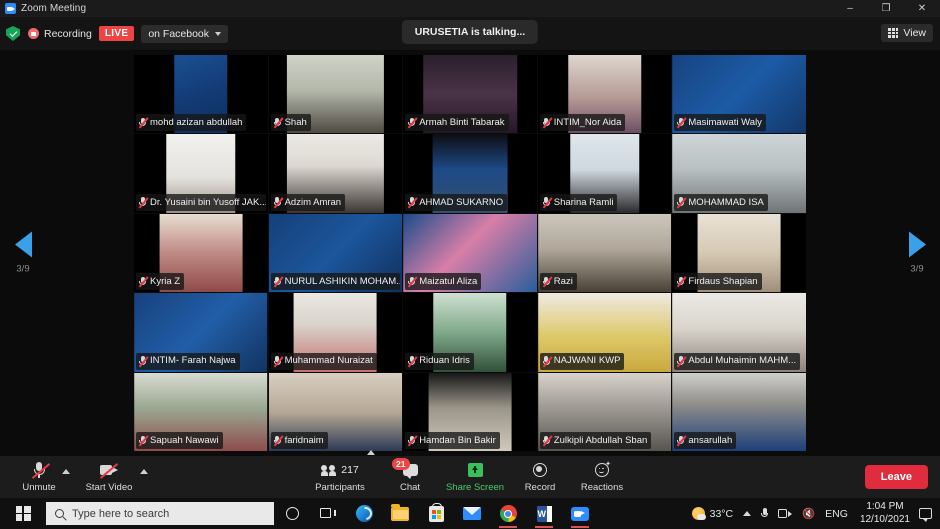 This screenshot has height=529, width=940. I want to click on view-button: View, so click(907, 33).